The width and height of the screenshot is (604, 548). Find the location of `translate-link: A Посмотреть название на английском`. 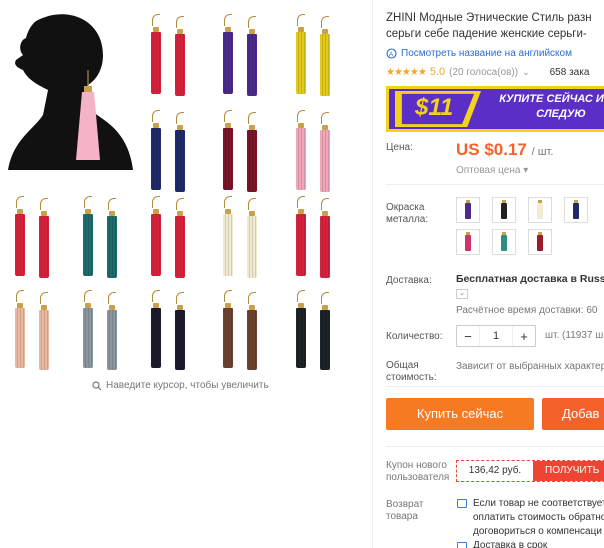

translate-link: A Посмотреть название на английском is located at coordinates (479, 53).